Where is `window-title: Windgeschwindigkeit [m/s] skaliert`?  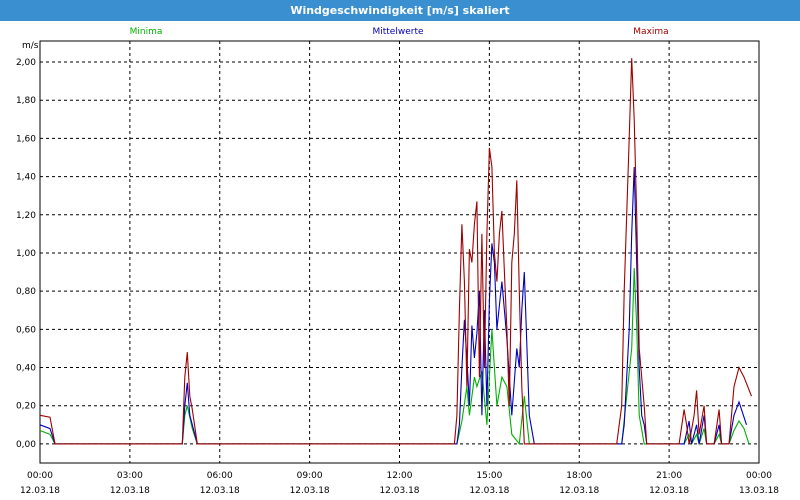 window-title: Windgeschwindigkeit [m/s] skaliert is located at coordinates (400, 10).